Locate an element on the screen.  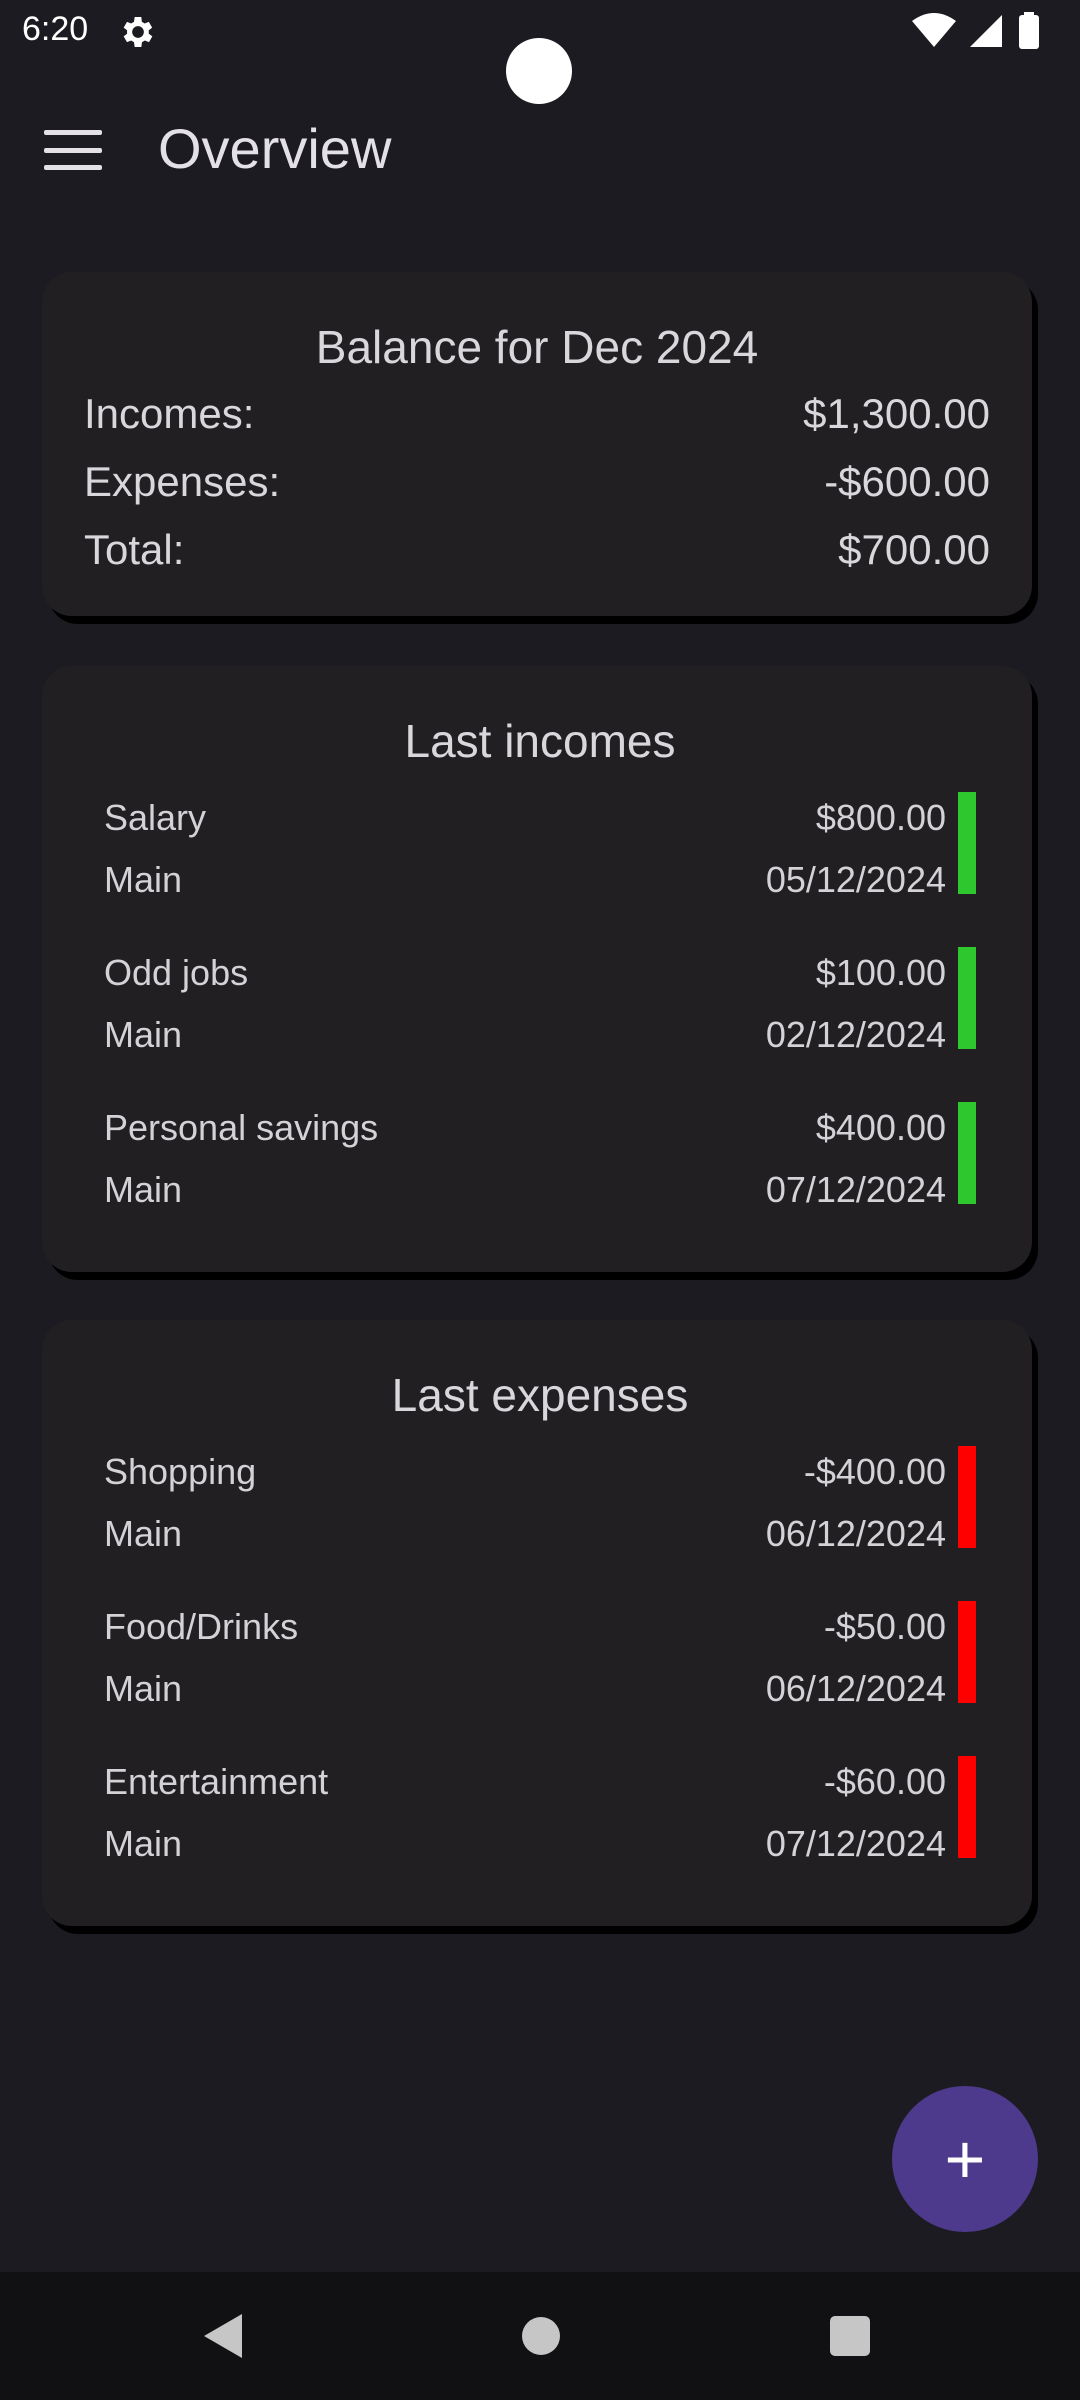
cell-signal-icon is located at coordinates (986, 31).